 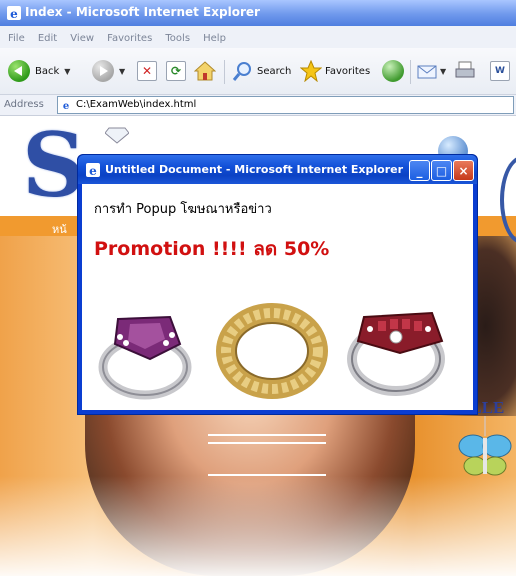 I want to click on menu-tools: Tools, so click(x=177, y=38).